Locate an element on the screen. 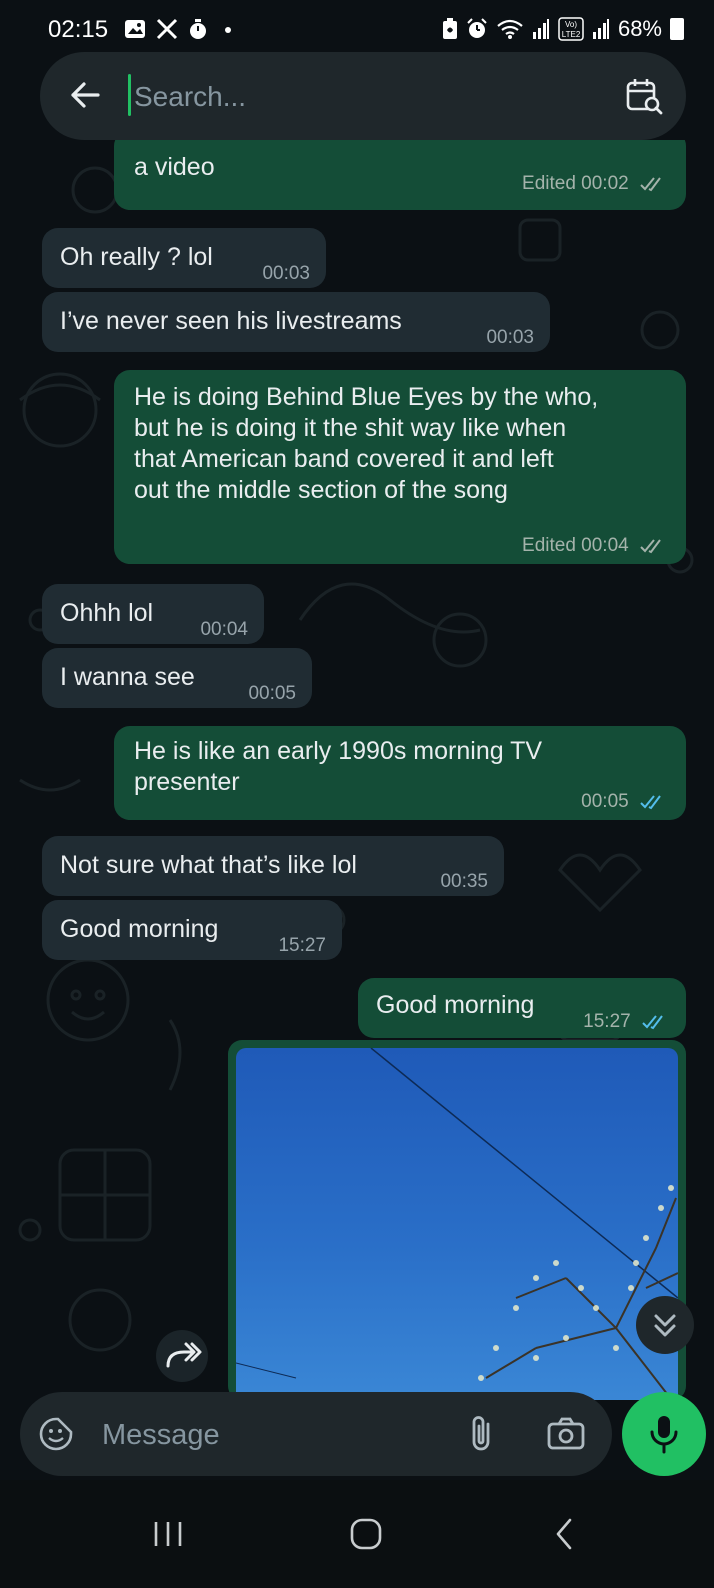  outgoing-message: a video Edited 00:02 is located at coordinates (400, 175).